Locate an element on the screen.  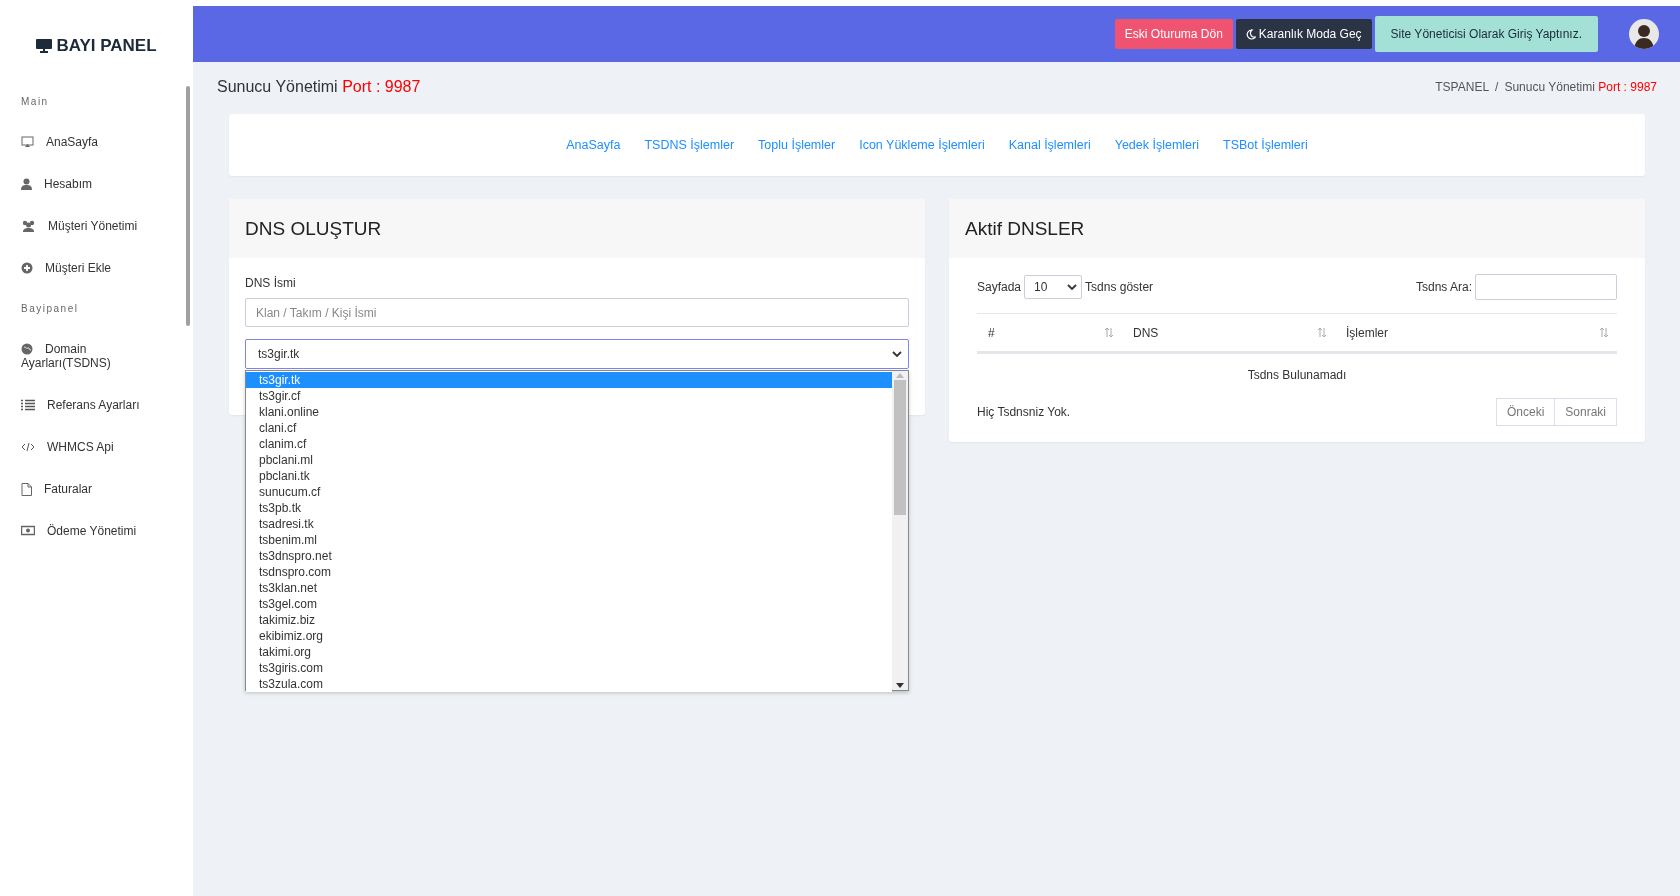
header-button: Karanlık Moda Geç is located at coordinates (1303, 34).